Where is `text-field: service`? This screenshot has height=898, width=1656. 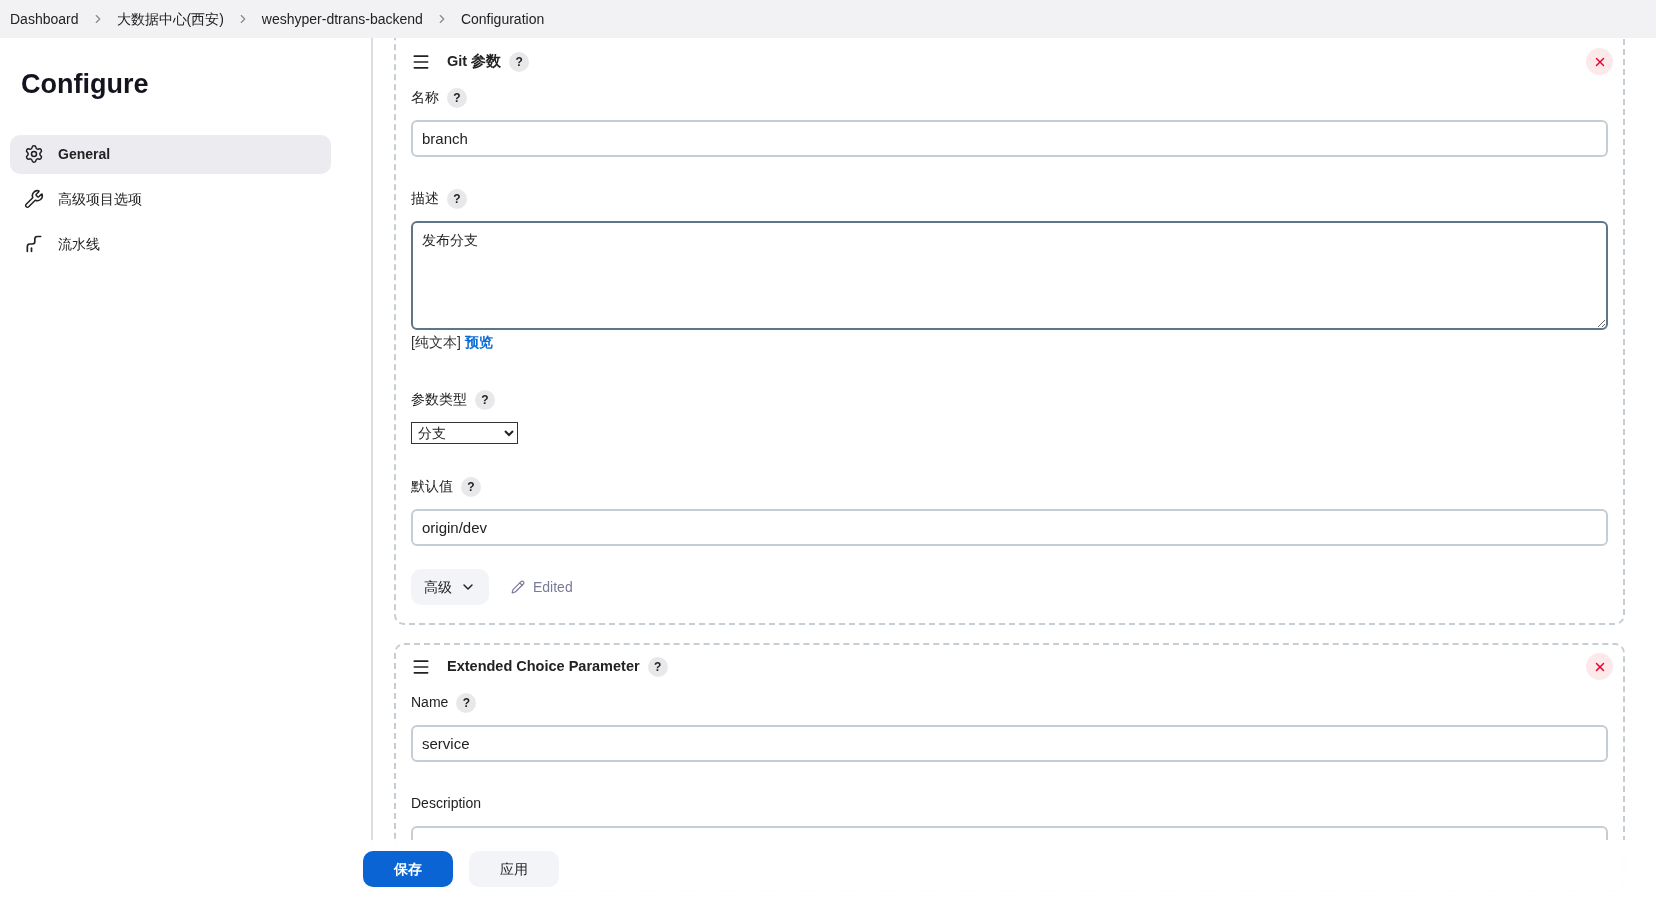
text-field: service is located at coordinates (1009, 743).